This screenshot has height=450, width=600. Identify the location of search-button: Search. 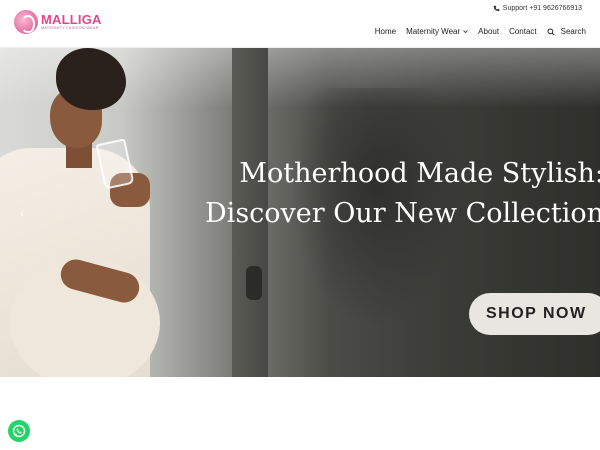
(566, 31).